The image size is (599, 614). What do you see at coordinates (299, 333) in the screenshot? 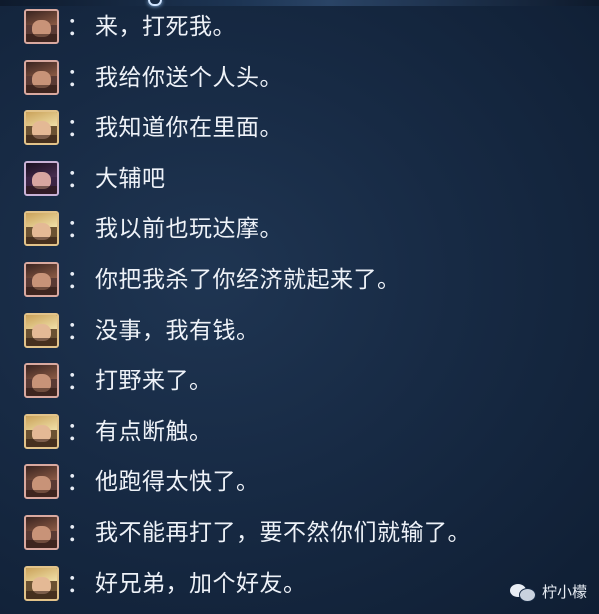
I see `chat-message: ： 没事，我有钱。` at bounding box center [299, 333].